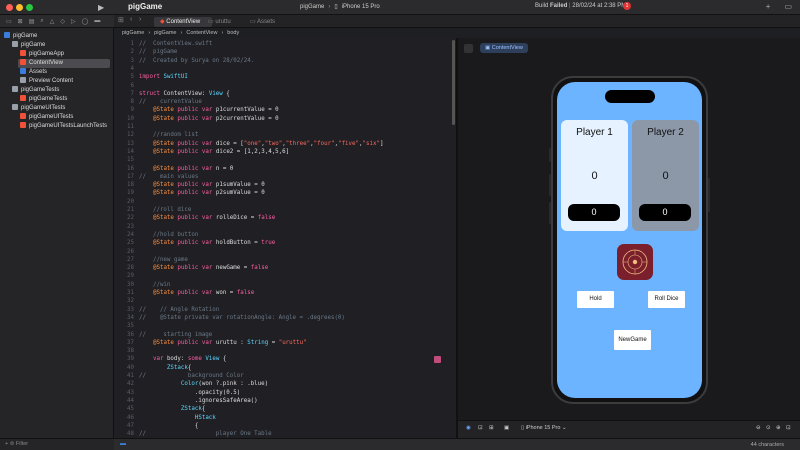 The height and width of the screenshot is (450, 800). I want to click on sidebar-right-icon: ▭, so click(788, 6).